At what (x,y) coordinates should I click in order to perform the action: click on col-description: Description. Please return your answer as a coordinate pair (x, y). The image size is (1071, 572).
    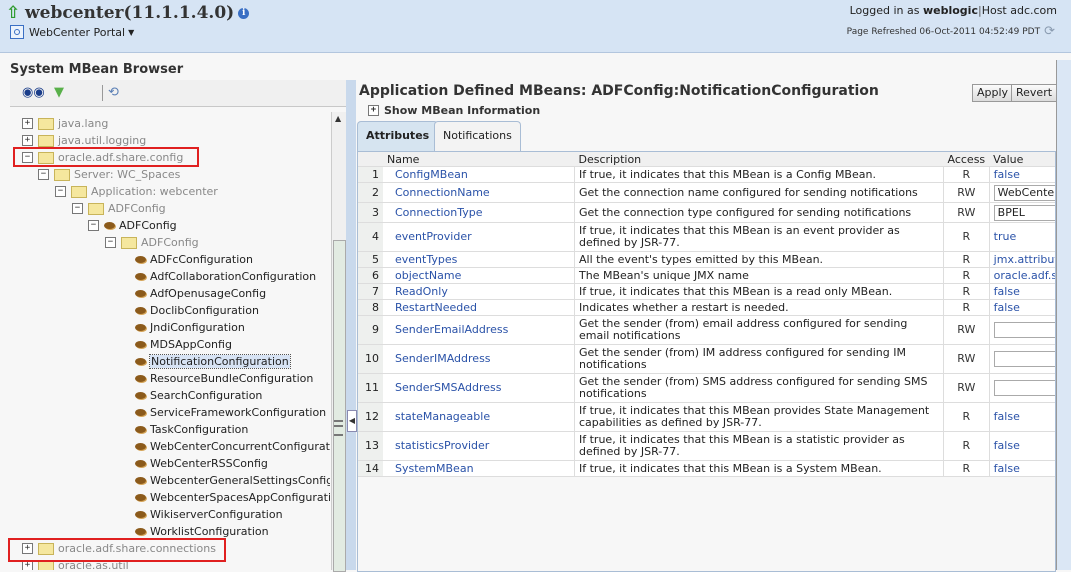
    Looking at the image, I should click on (759, 159).